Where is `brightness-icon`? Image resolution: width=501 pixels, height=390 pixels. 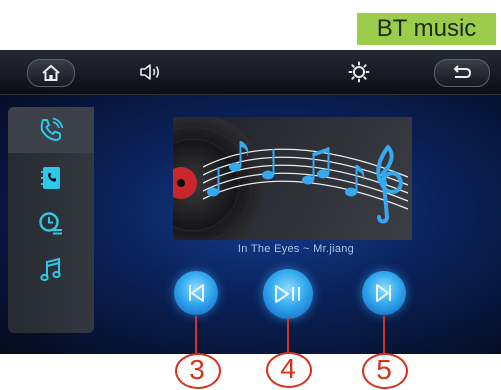
brightness-icon is located at coordinates (359, 72).